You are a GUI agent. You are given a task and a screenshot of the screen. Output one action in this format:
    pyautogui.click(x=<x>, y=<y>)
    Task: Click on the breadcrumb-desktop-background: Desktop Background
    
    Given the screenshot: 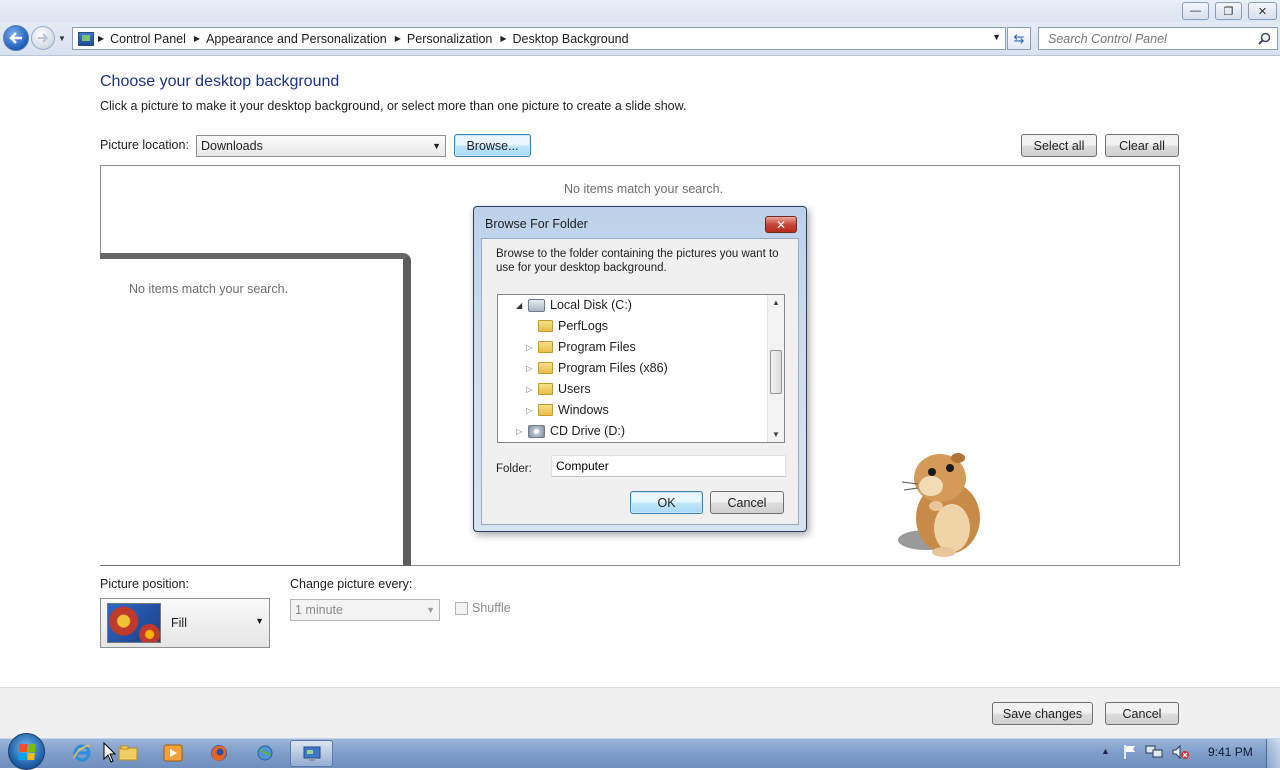 What is the action you would take?
    pyautogui.click(x=571, y=39)
    